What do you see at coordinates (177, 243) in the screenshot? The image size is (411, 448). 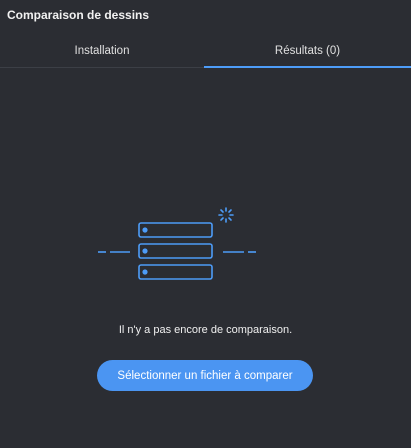 I see `server-stack-loading-icon` at bounding box center [177, 243].